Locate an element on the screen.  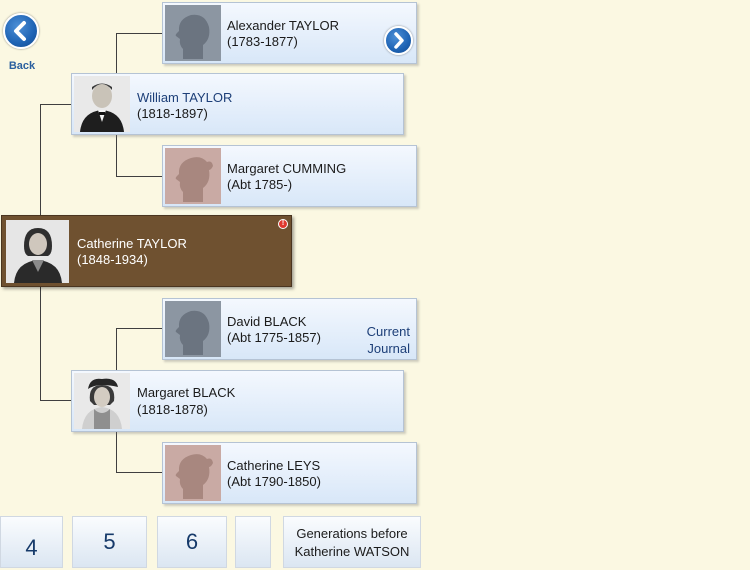
person-dates: (1818-1878) is located at coordinates (172, 409).